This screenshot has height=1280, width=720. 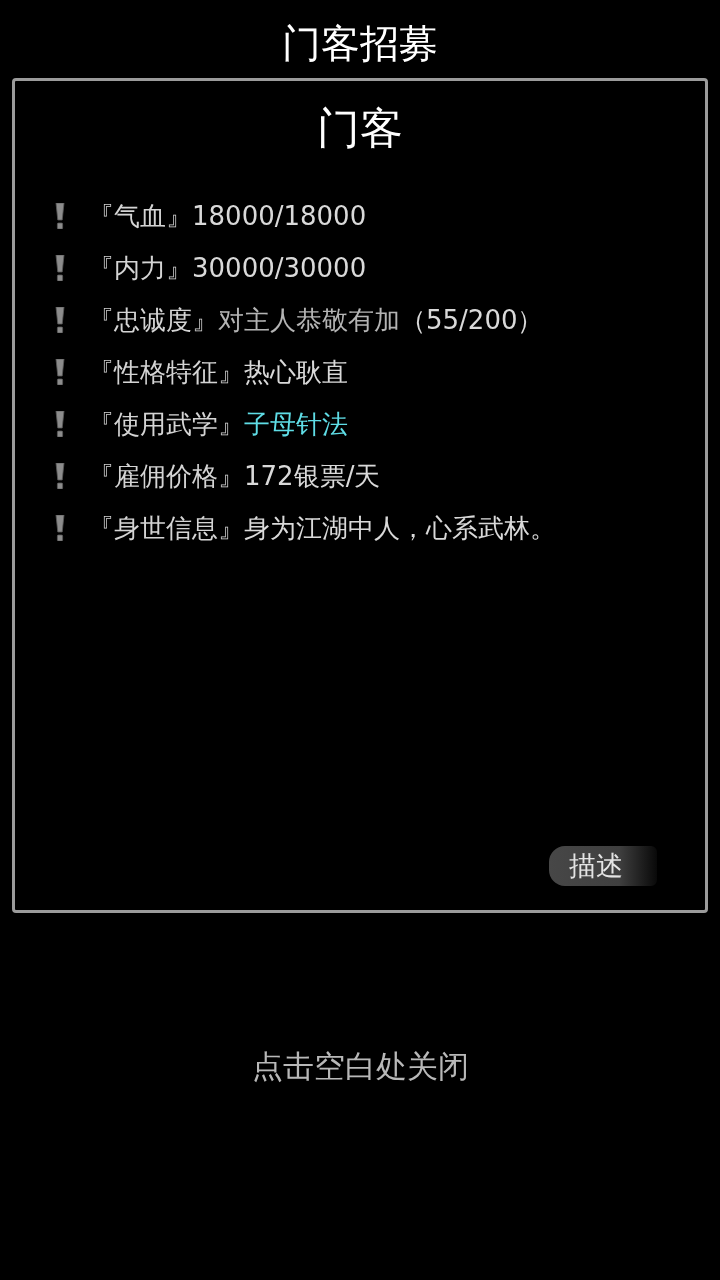 I want to click on screen-title: 门客招募, so click(x=360, y=44).